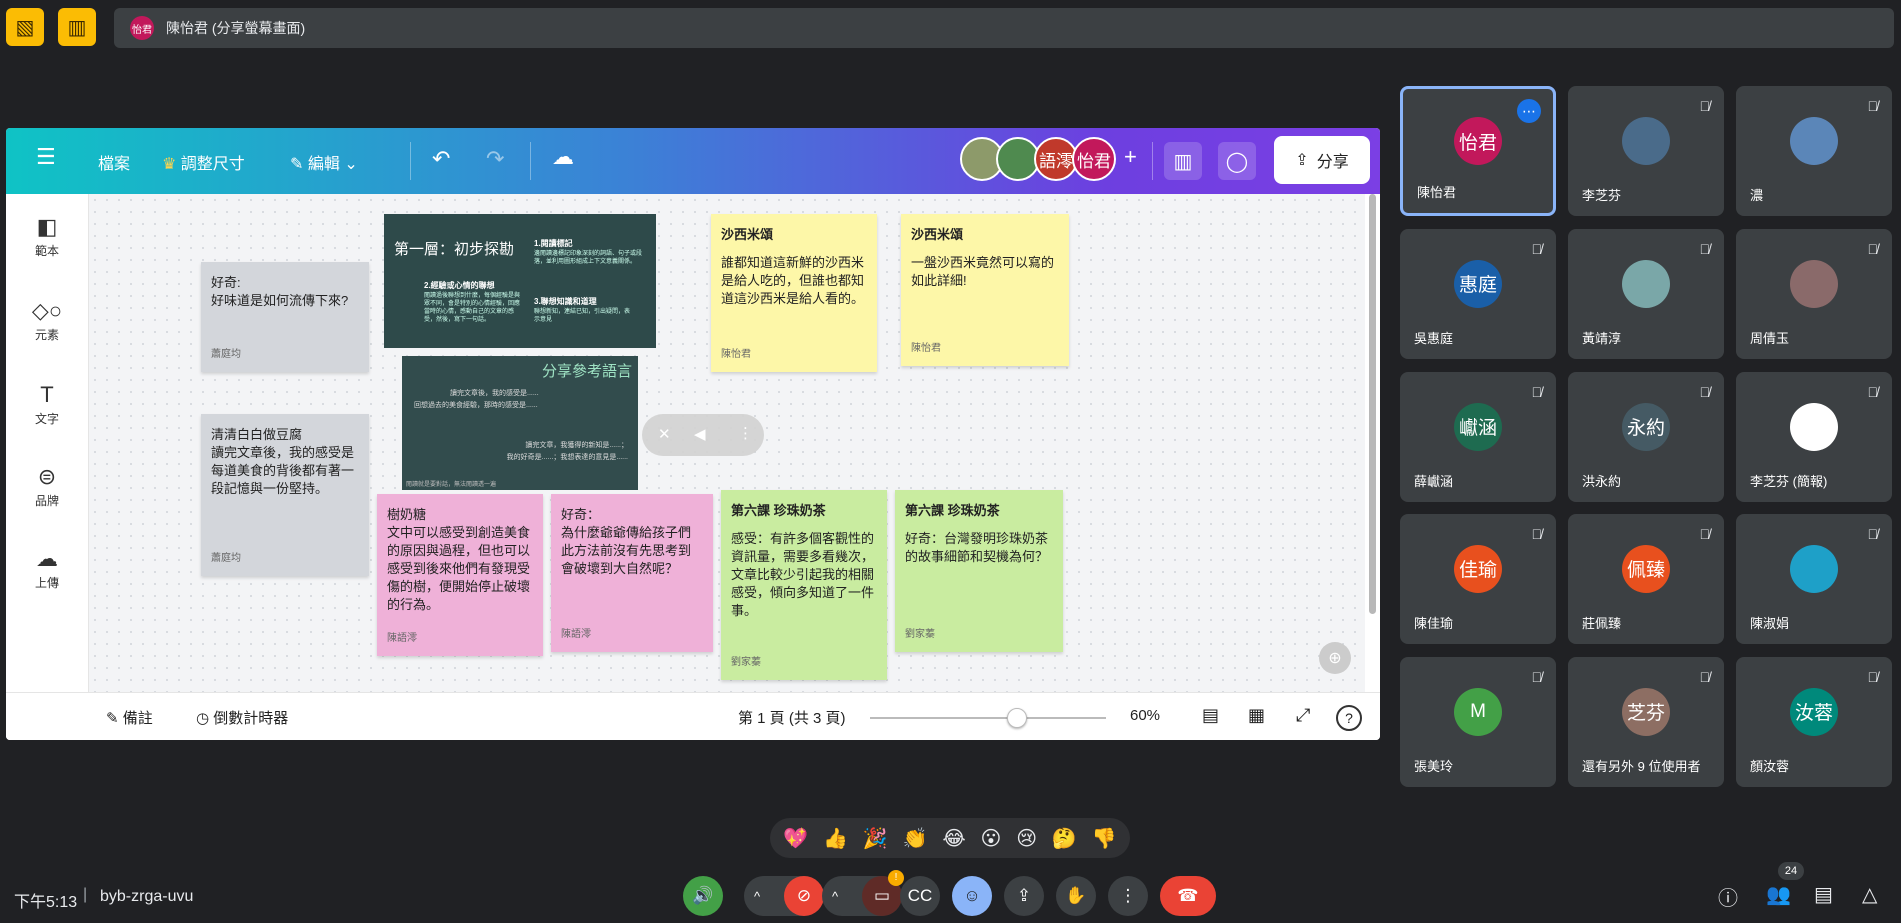 The image size is (1901, 923). I want to click on participant-tile: 佳瑜 陳佳瑜 🎙̸, so click(1478, 579).